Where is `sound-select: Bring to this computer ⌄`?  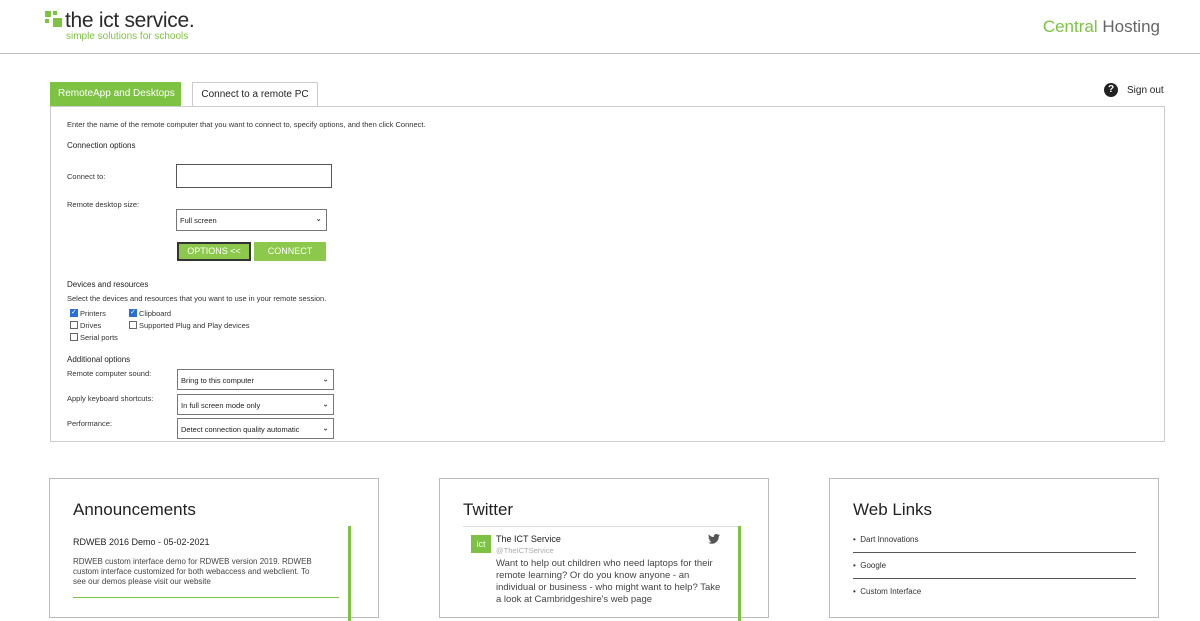 sound-select: Bring to this computer ⌄ is located at coordinates (255, 379).